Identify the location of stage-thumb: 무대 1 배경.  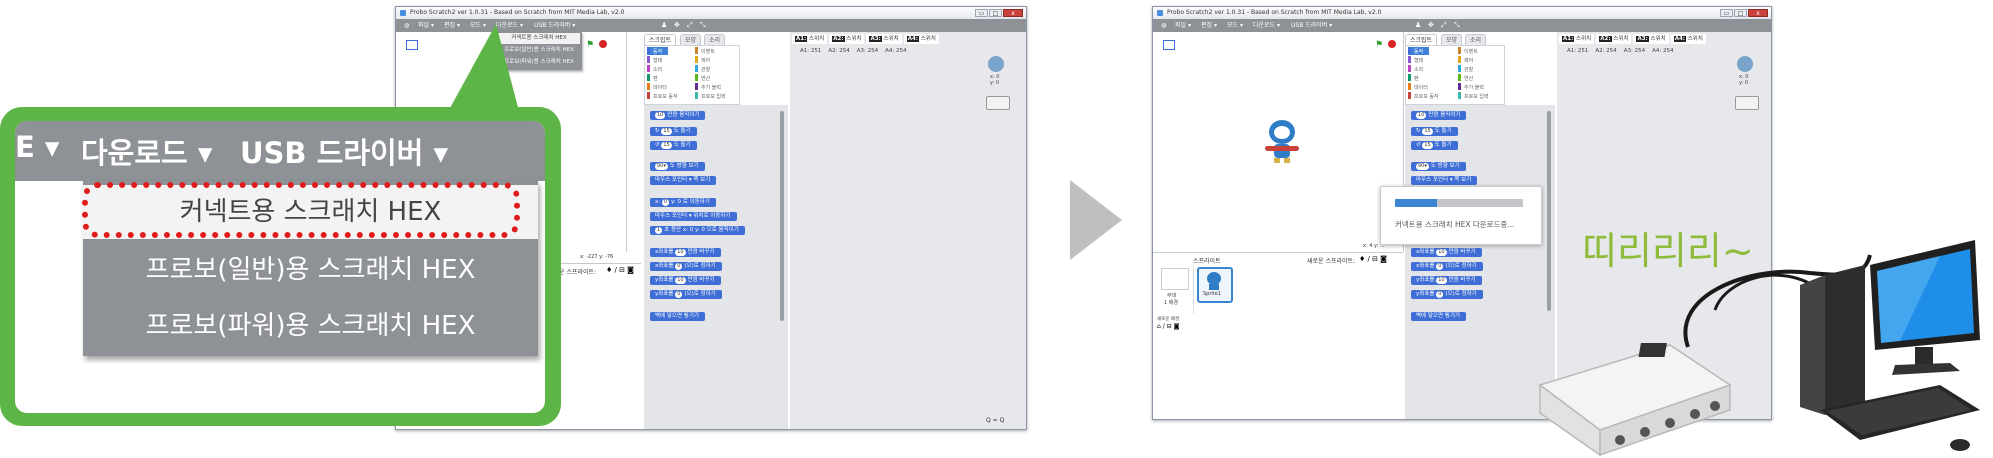
(1175, 290).